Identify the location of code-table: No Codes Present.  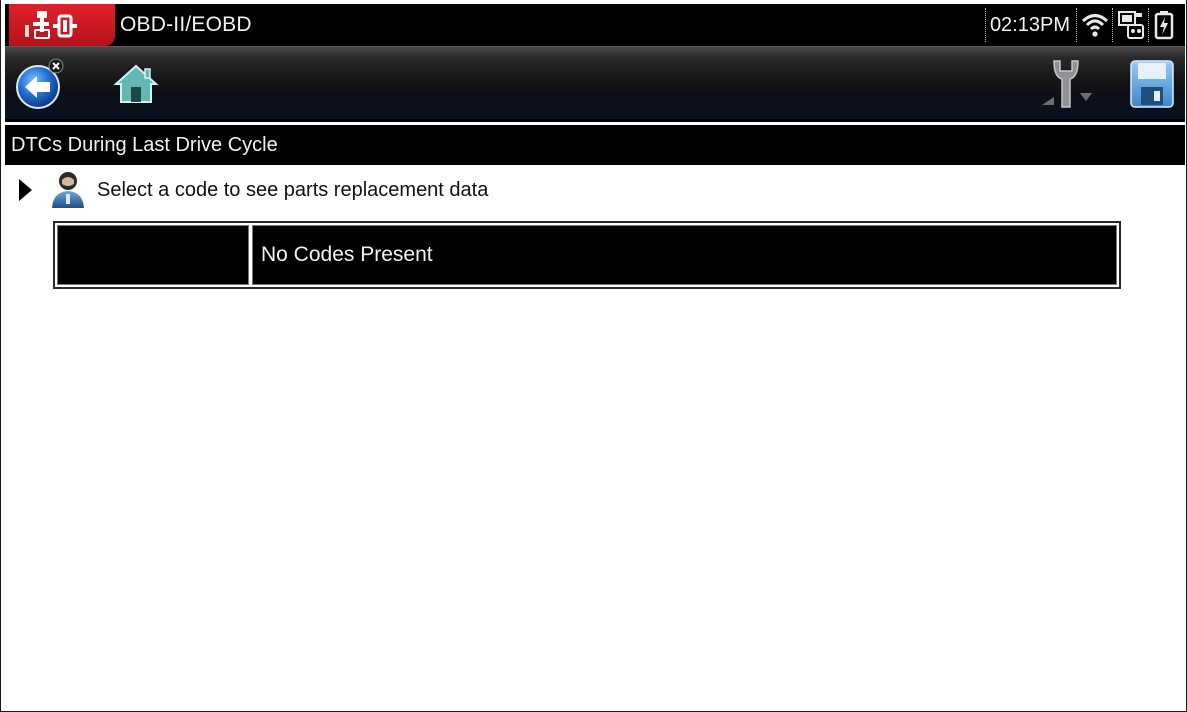
(587, 255).